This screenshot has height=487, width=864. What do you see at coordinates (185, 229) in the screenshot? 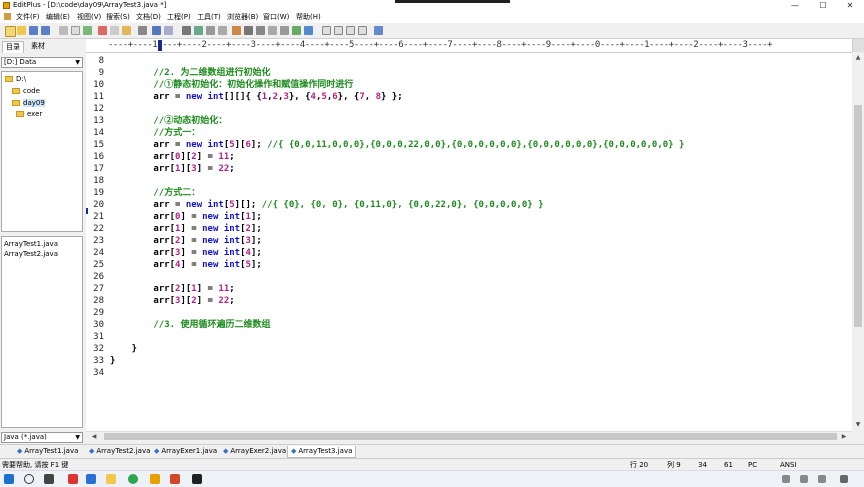
I see `code-line: arr[1] = new int[2];` at bounding box center [185, 229].